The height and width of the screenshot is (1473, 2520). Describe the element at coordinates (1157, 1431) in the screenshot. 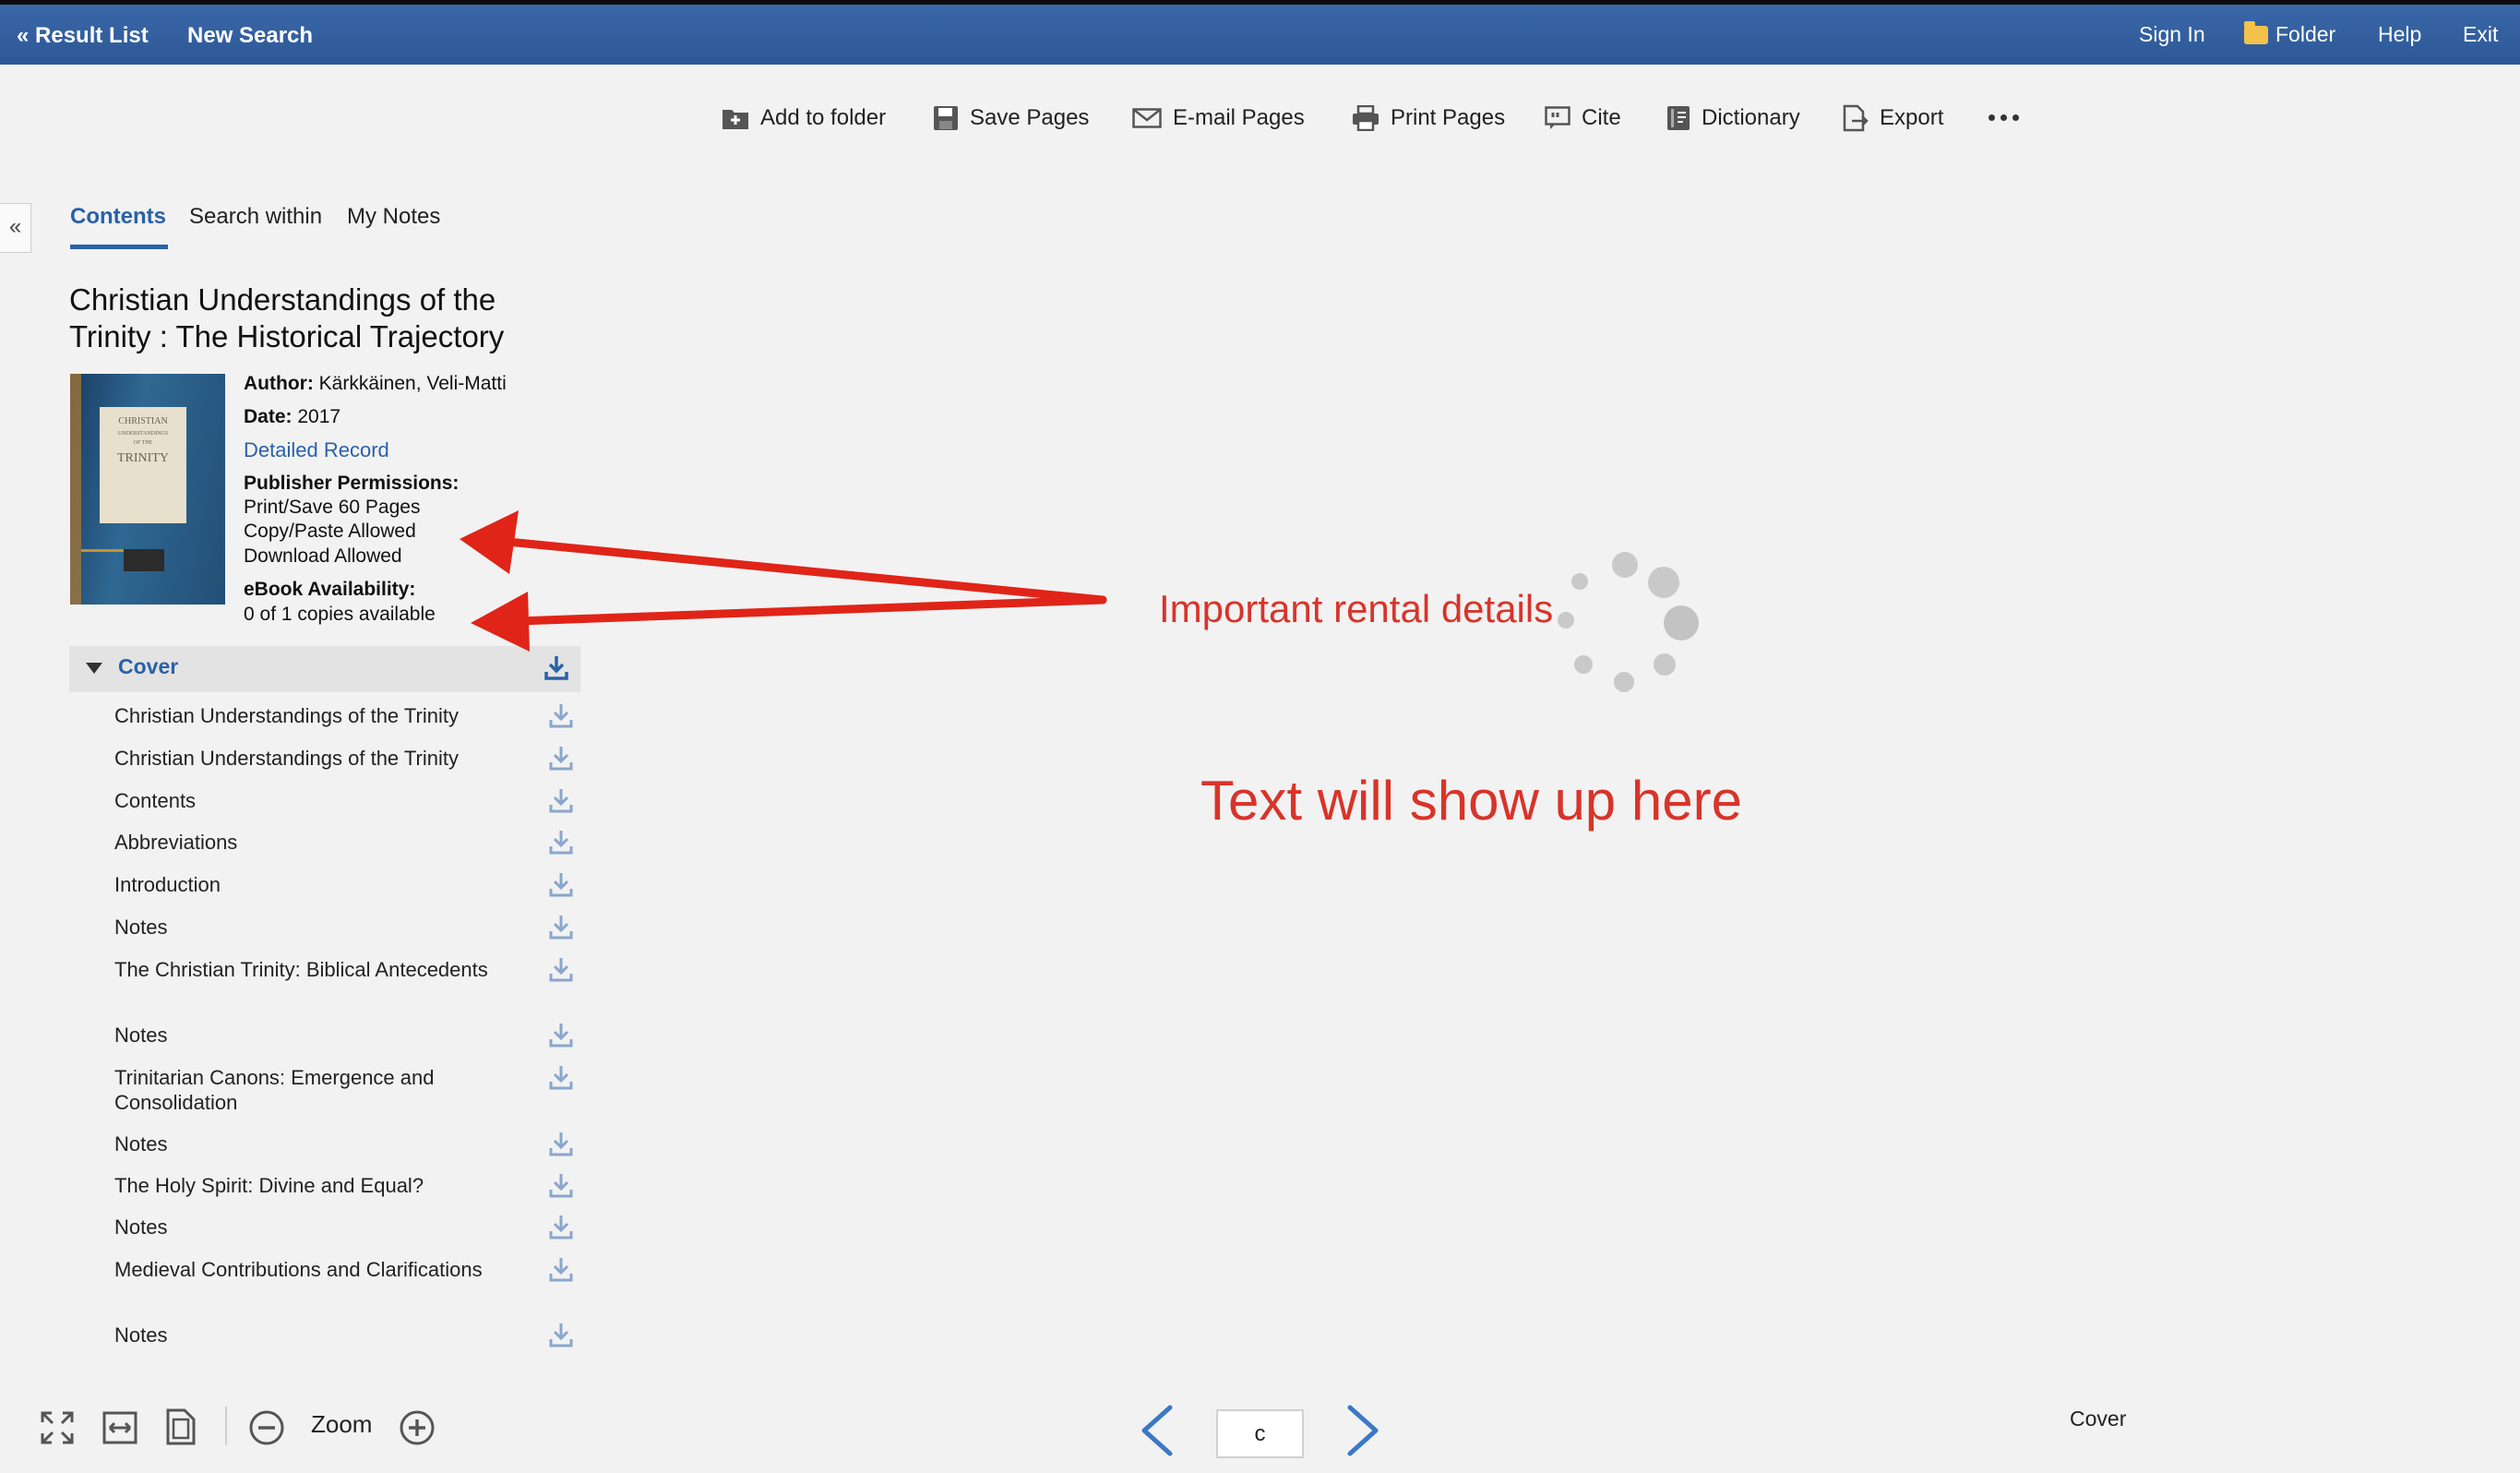

I see `previous-page-icon` at that location.